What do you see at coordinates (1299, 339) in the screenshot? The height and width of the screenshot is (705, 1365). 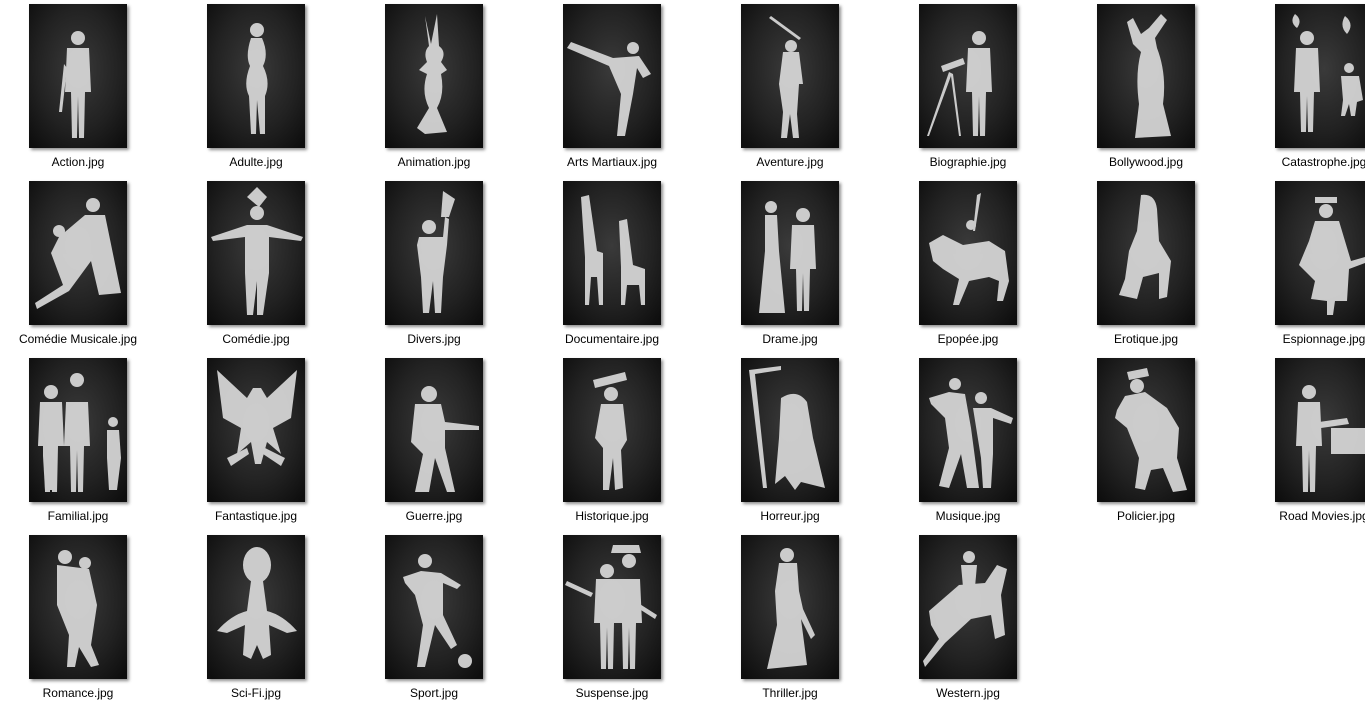 I see `file-name-label: Espionnage.jpg` at bounding box center [1299, 339].